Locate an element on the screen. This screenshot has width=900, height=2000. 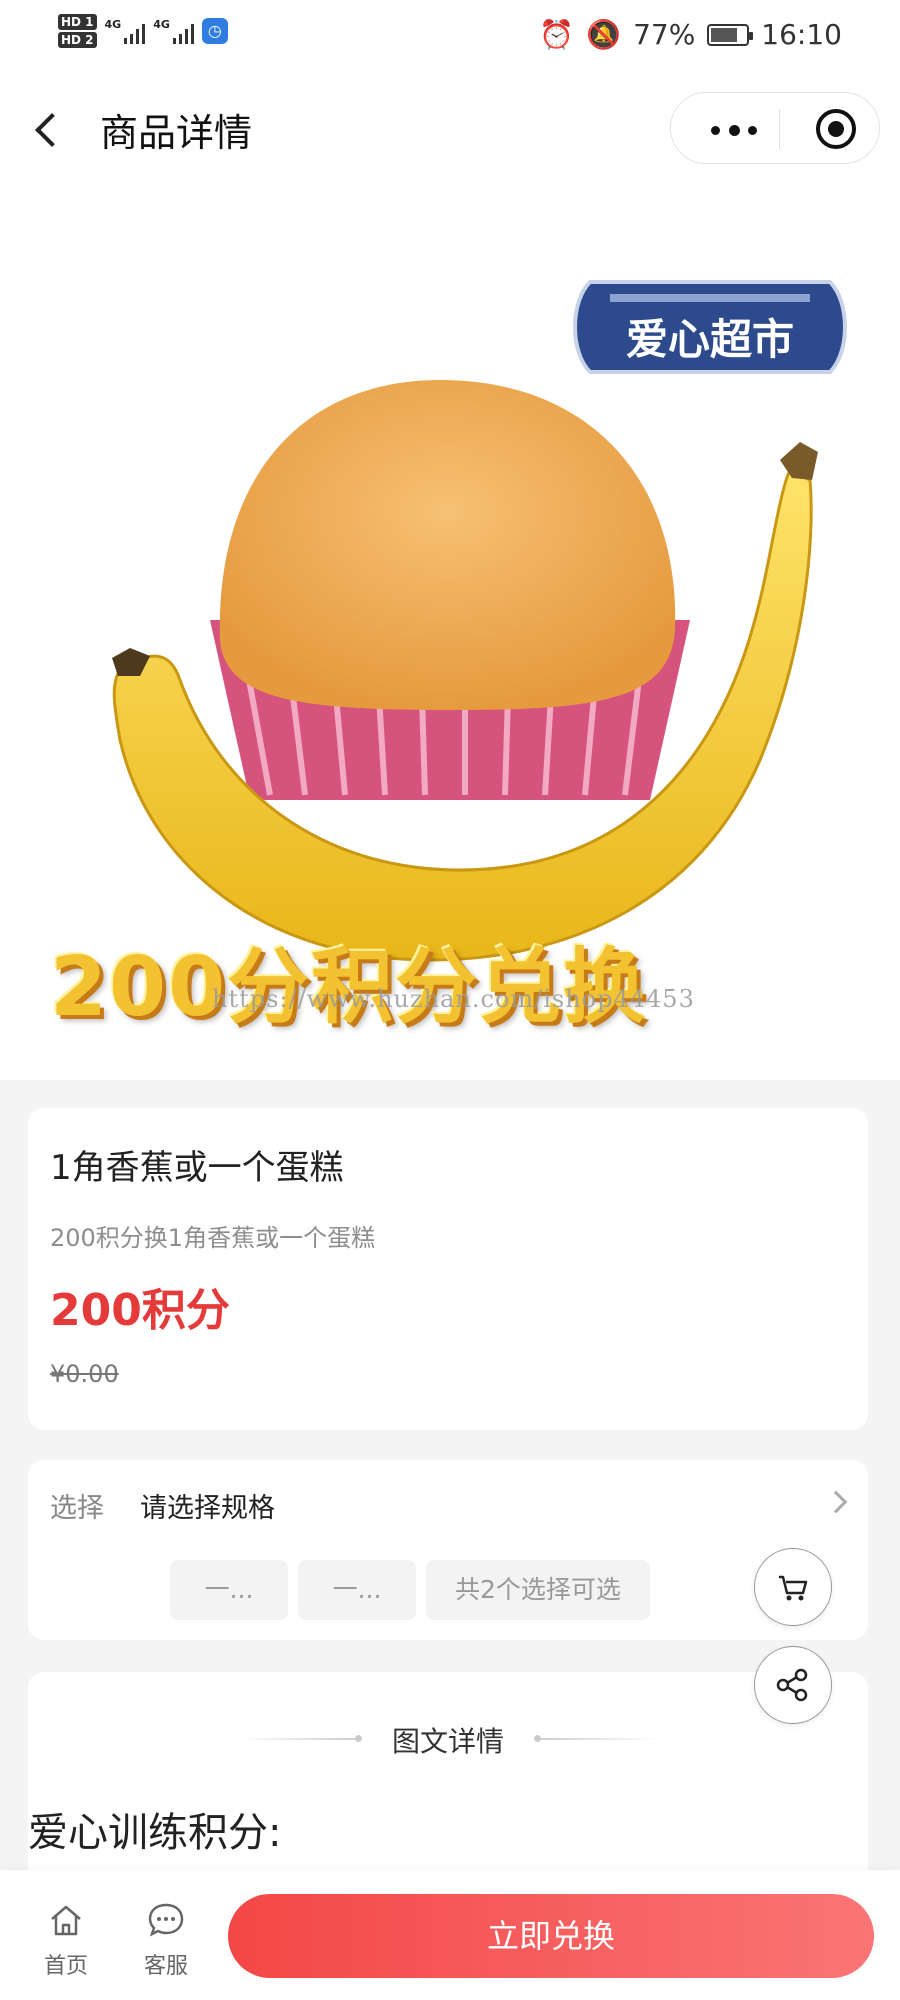
network-1-label: 4G is located at coordinates (113, 24).